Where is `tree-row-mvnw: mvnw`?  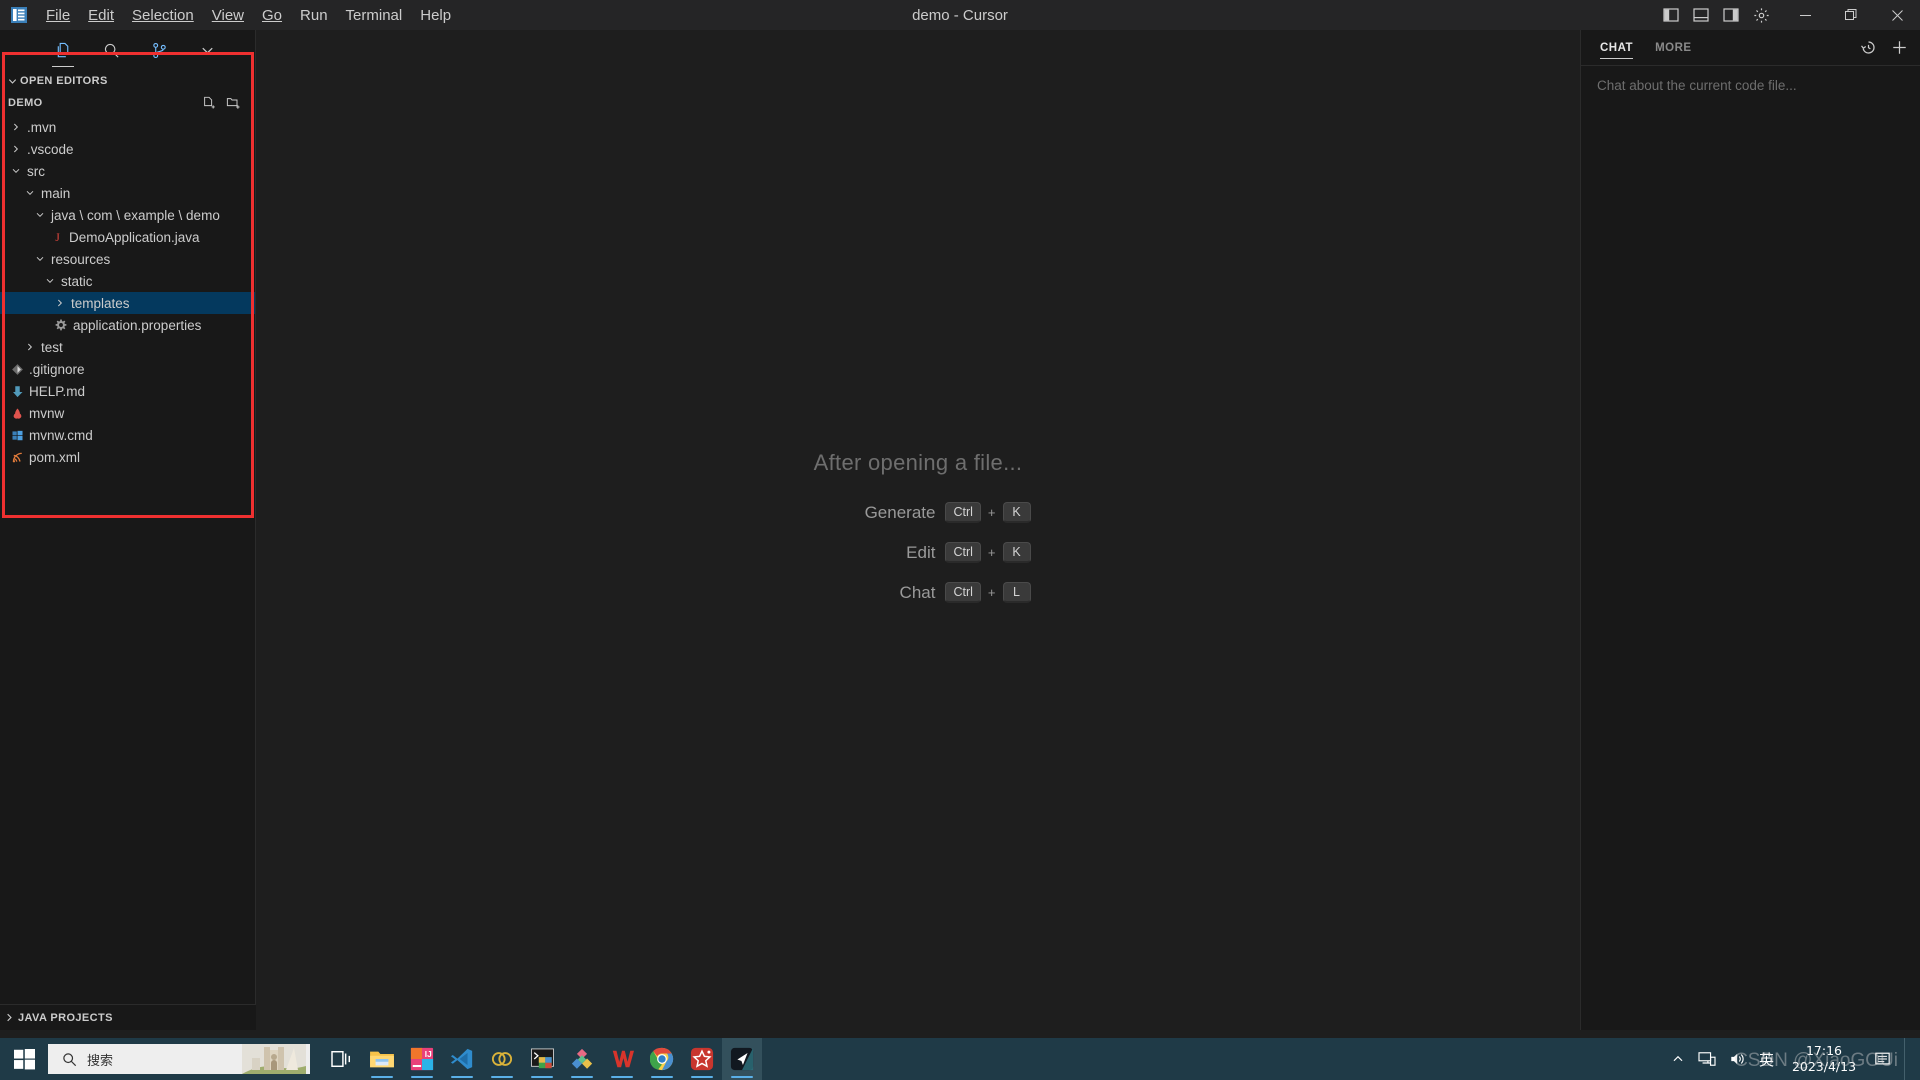
tree-row-mvnw: mvnw is located at coordinates (127, 413).